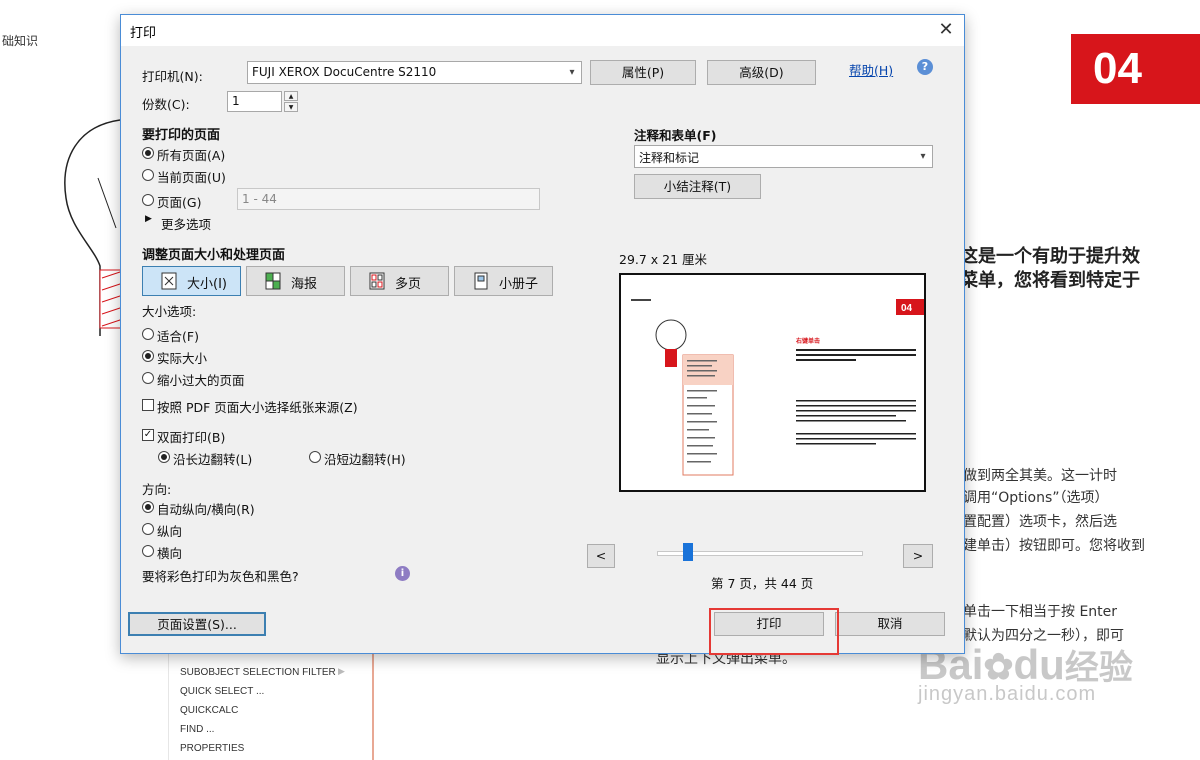 The width and height of the screenshot is (1200, 760). What do you see at coordinates (206, 509) in the screenshot?
I see `auto-orientation-label: 自动纵向/横向(R)` at bounding box center [206, 509].